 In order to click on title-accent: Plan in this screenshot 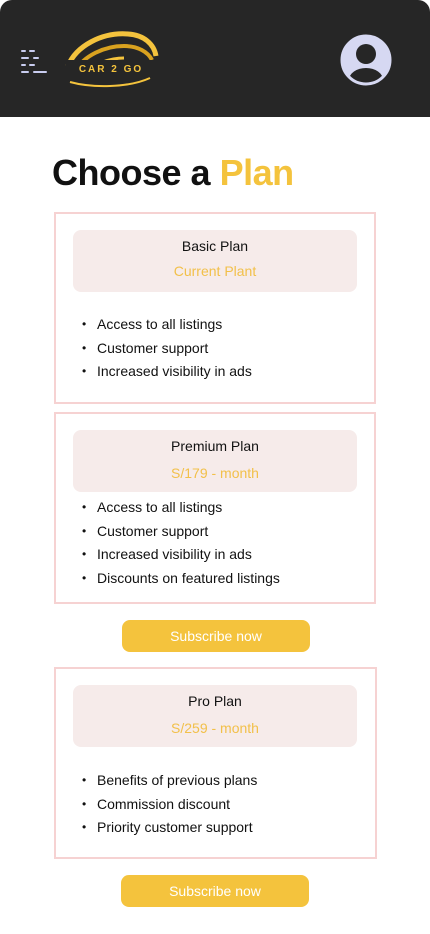, I will do `click(257, 172)`.